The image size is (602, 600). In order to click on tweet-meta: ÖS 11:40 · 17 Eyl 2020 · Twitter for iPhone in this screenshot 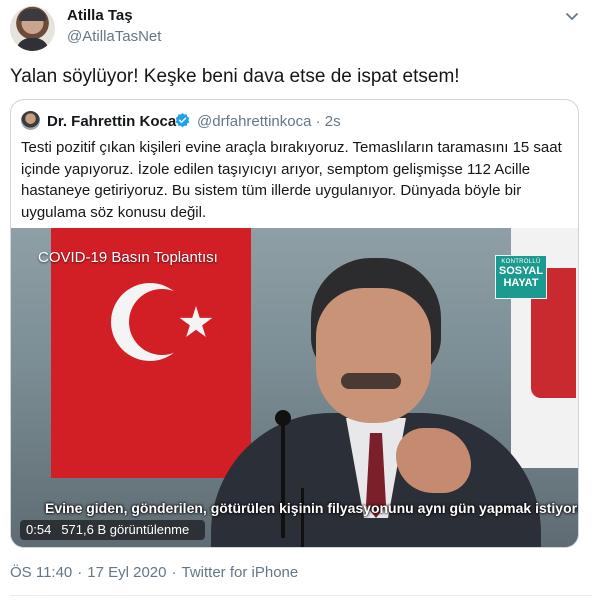, I will do `click(154, 572)`.